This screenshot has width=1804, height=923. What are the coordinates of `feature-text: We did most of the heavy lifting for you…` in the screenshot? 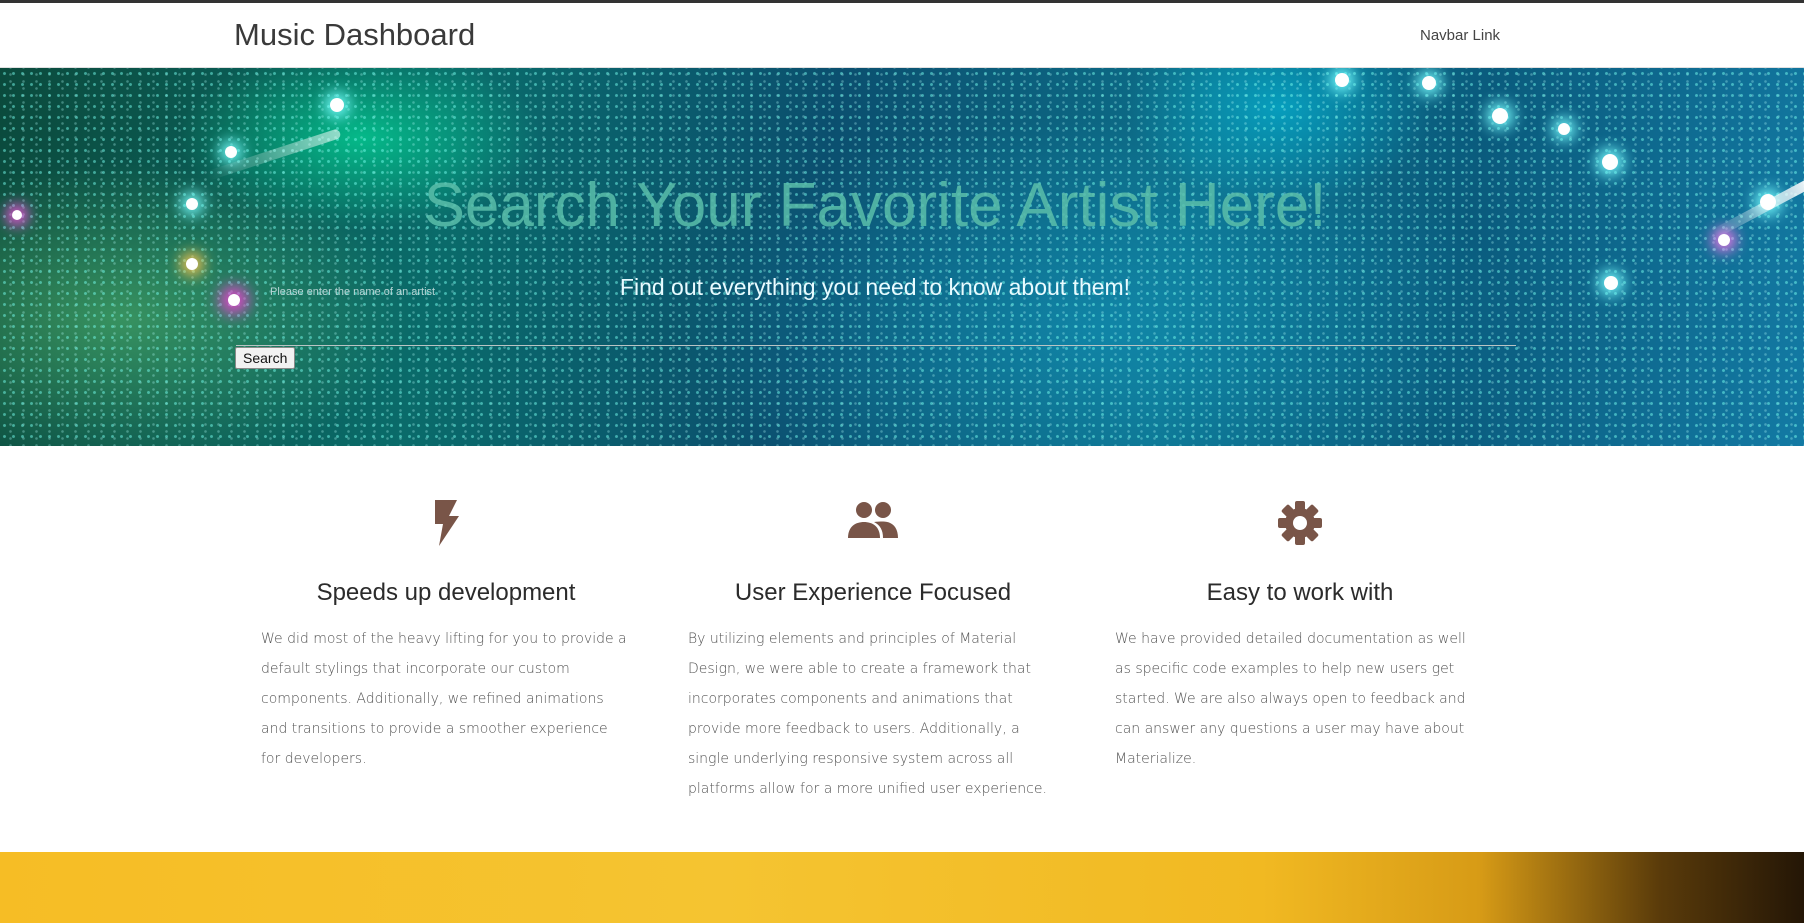 It's located at (444, 699).